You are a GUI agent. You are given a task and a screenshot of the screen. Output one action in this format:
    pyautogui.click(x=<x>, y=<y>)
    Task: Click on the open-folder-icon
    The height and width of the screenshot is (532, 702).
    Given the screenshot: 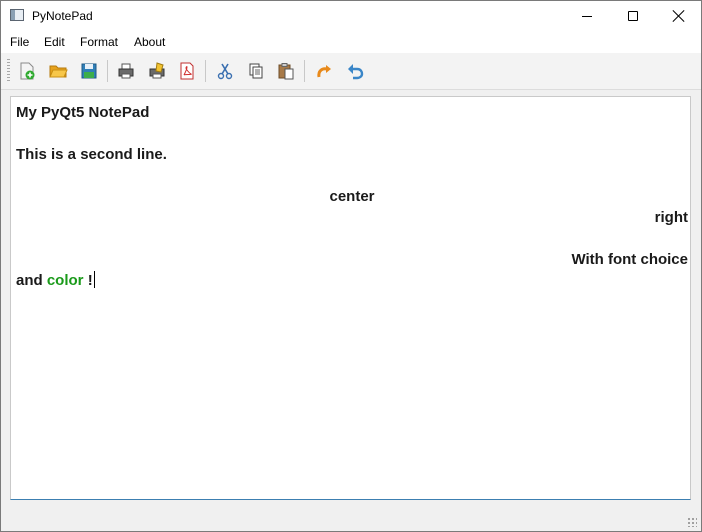 What is the action you would take?
    pyautogui.click(x=58, y=71)
    